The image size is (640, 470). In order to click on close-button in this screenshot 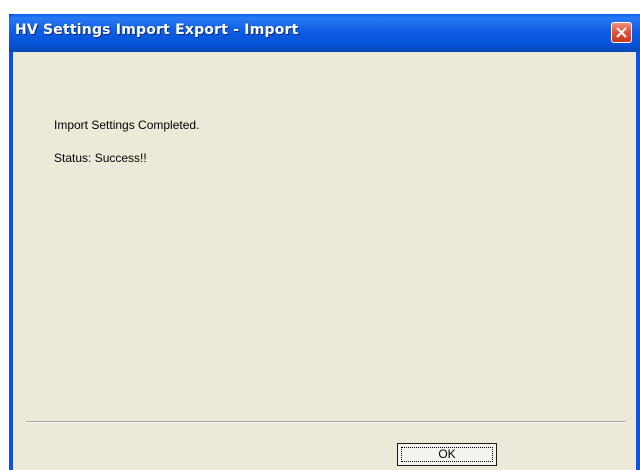, I will do `click(621, 32)`.